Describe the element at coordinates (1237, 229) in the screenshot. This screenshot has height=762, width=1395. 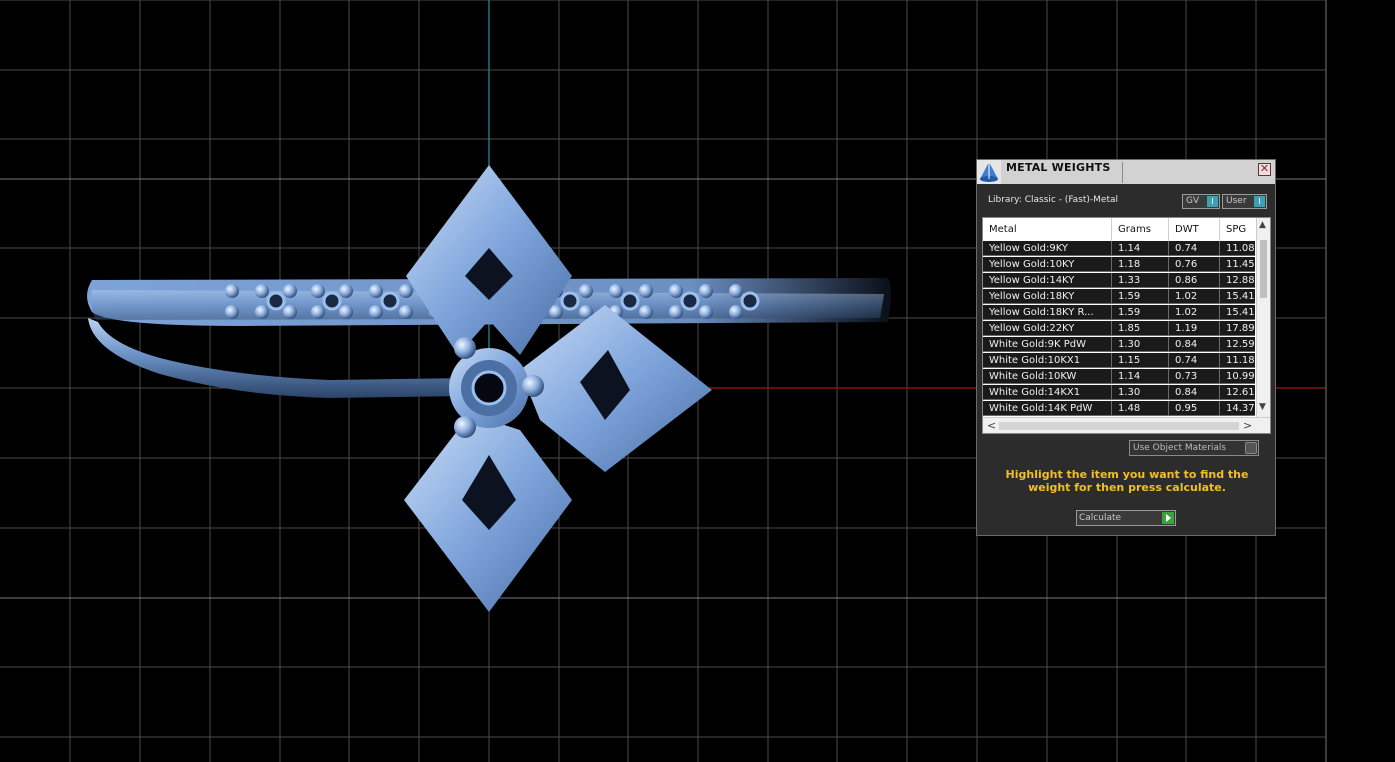
I see `column-header-spg: SPG` at that location.